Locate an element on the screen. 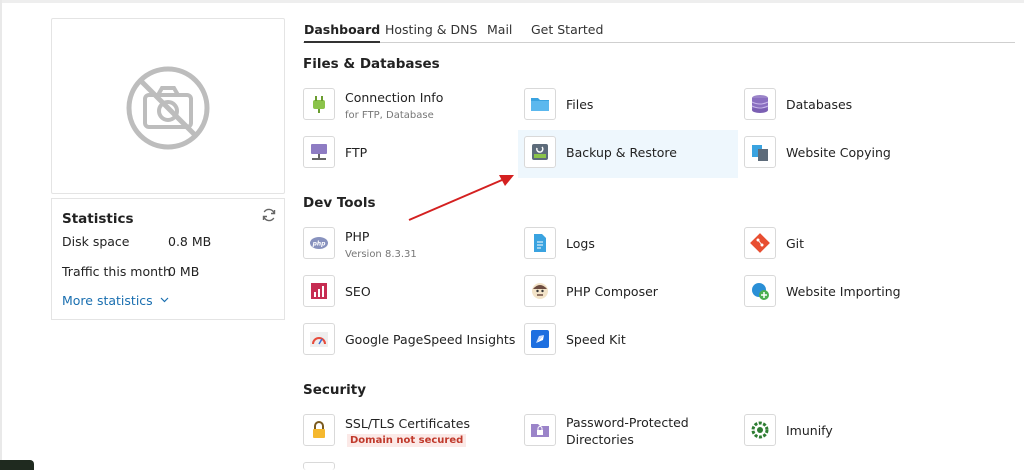  tool-imunify: Imunify is located at coordinates (844, 434).